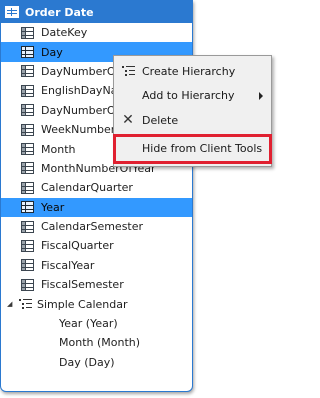 The image size is (320, 398). What do you see at coordinates (11, 304) in the screenshot?
I see `collapse-triangle-icon: ◢` at bounding box center [11, 304].